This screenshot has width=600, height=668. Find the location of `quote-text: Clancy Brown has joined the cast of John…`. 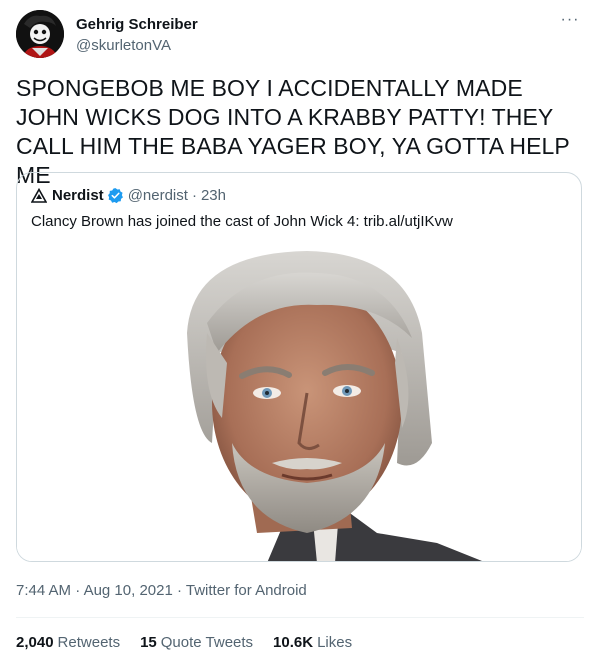

quote-text: Clancy Brown has joined the cast of John… is located at coordinates (242, 221).